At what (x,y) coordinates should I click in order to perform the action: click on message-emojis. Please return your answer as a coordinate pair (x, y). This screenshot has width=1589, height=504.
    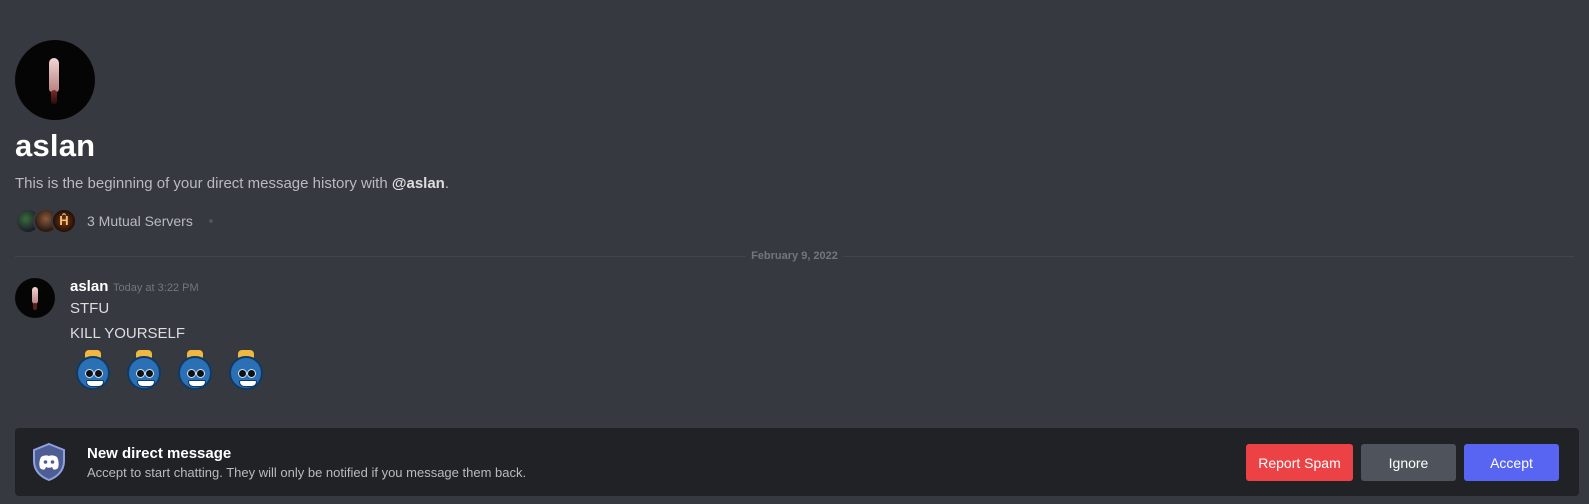
    Looking at the image, I should click on (176, 371).